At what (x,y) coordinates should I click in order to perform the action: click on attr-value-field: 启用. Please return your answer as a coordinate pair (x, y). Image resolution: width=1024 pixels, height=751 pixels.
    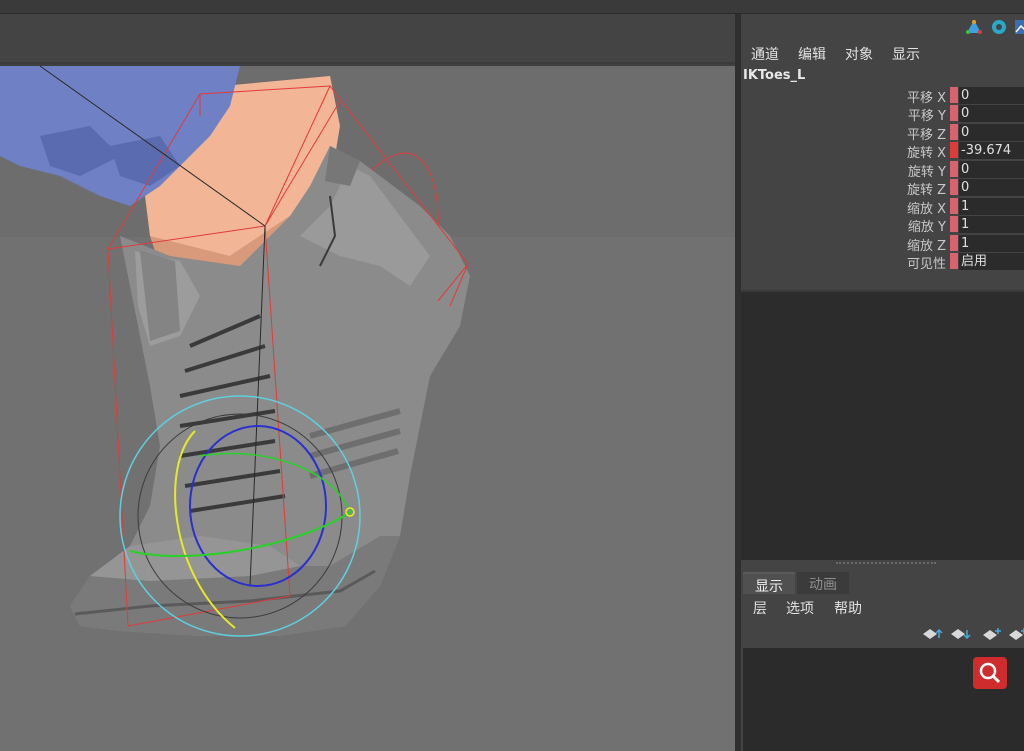
    Looking at the image, I should click on (991, 261).